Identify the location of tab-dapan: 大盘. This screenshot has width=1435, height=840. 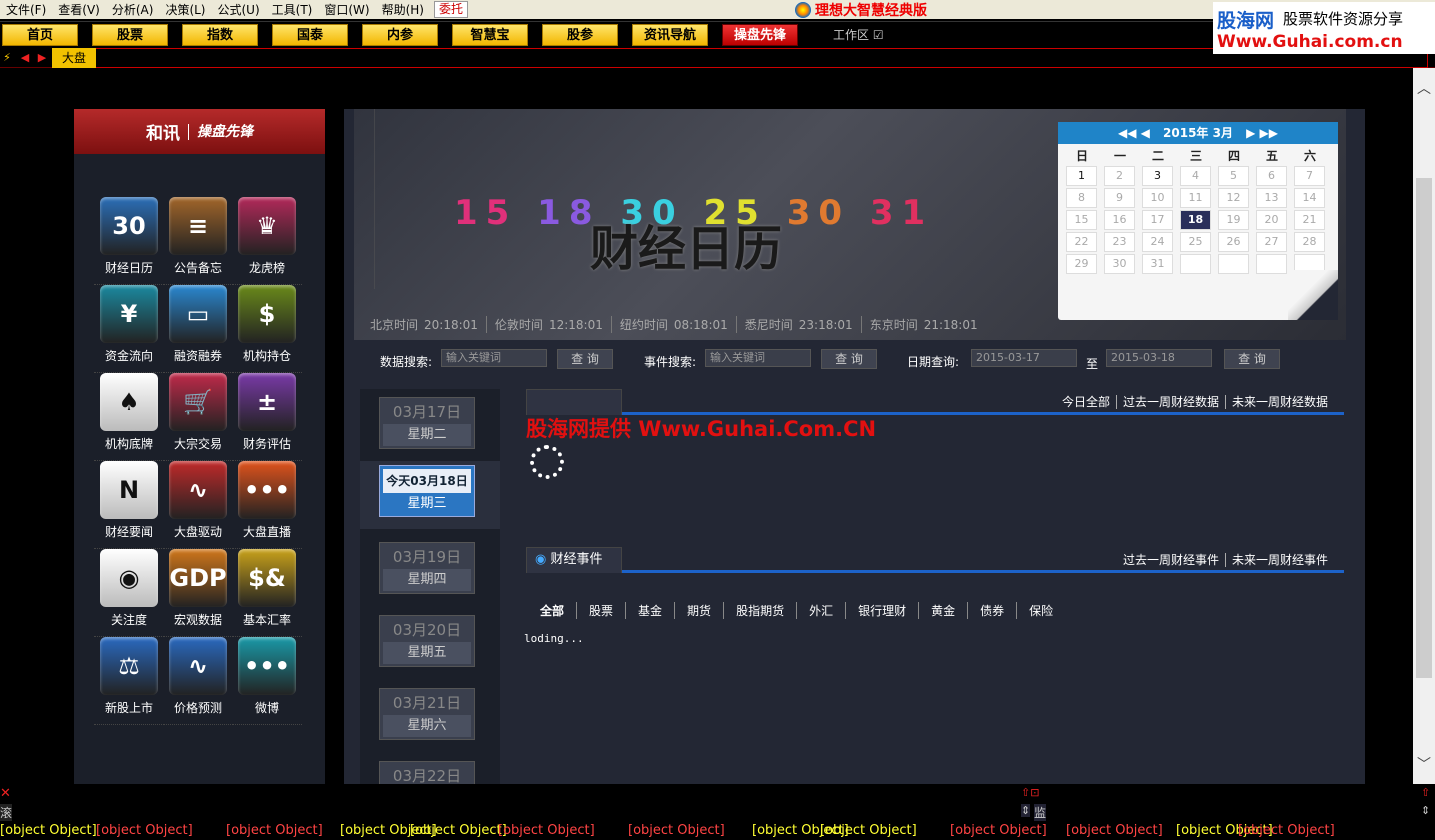
(74, 58).